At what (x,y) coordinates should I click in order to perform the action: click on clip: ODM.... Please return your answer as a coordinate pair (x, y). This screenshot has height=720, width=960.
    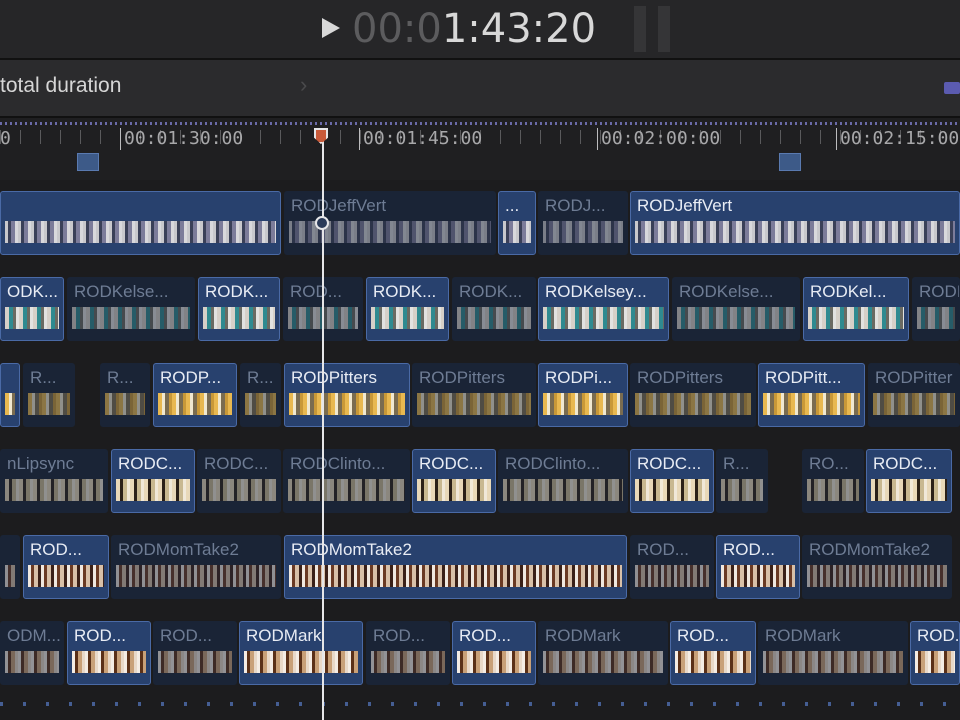
    Looking at the image, I should click on (32, 653).